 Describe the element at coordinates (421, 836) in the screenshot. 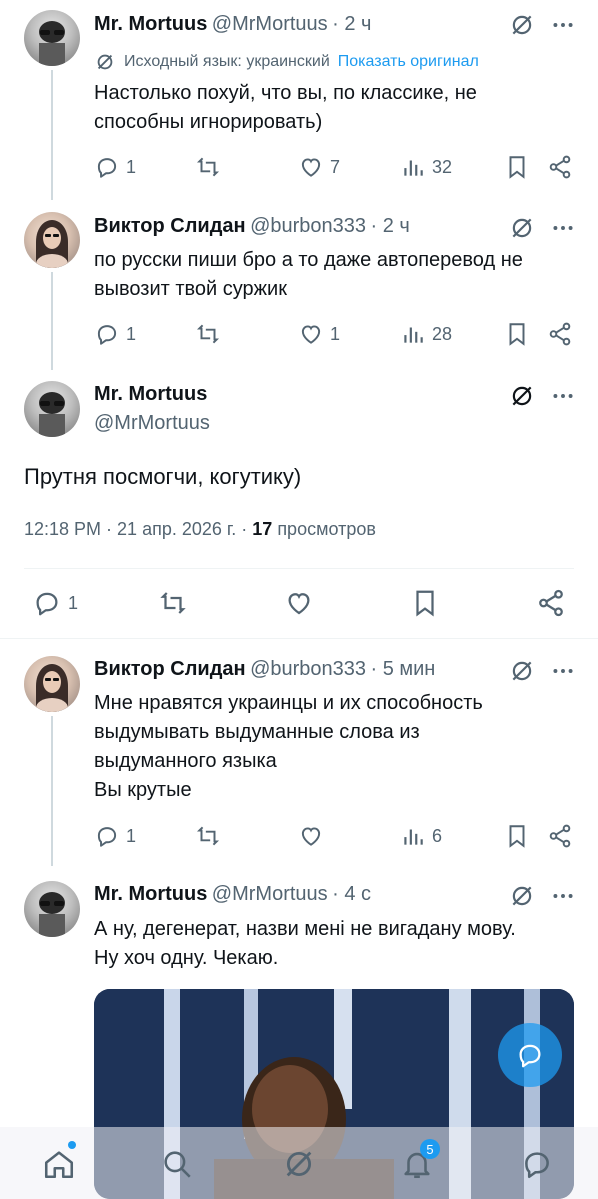

I see `views-button: 6` at that location.